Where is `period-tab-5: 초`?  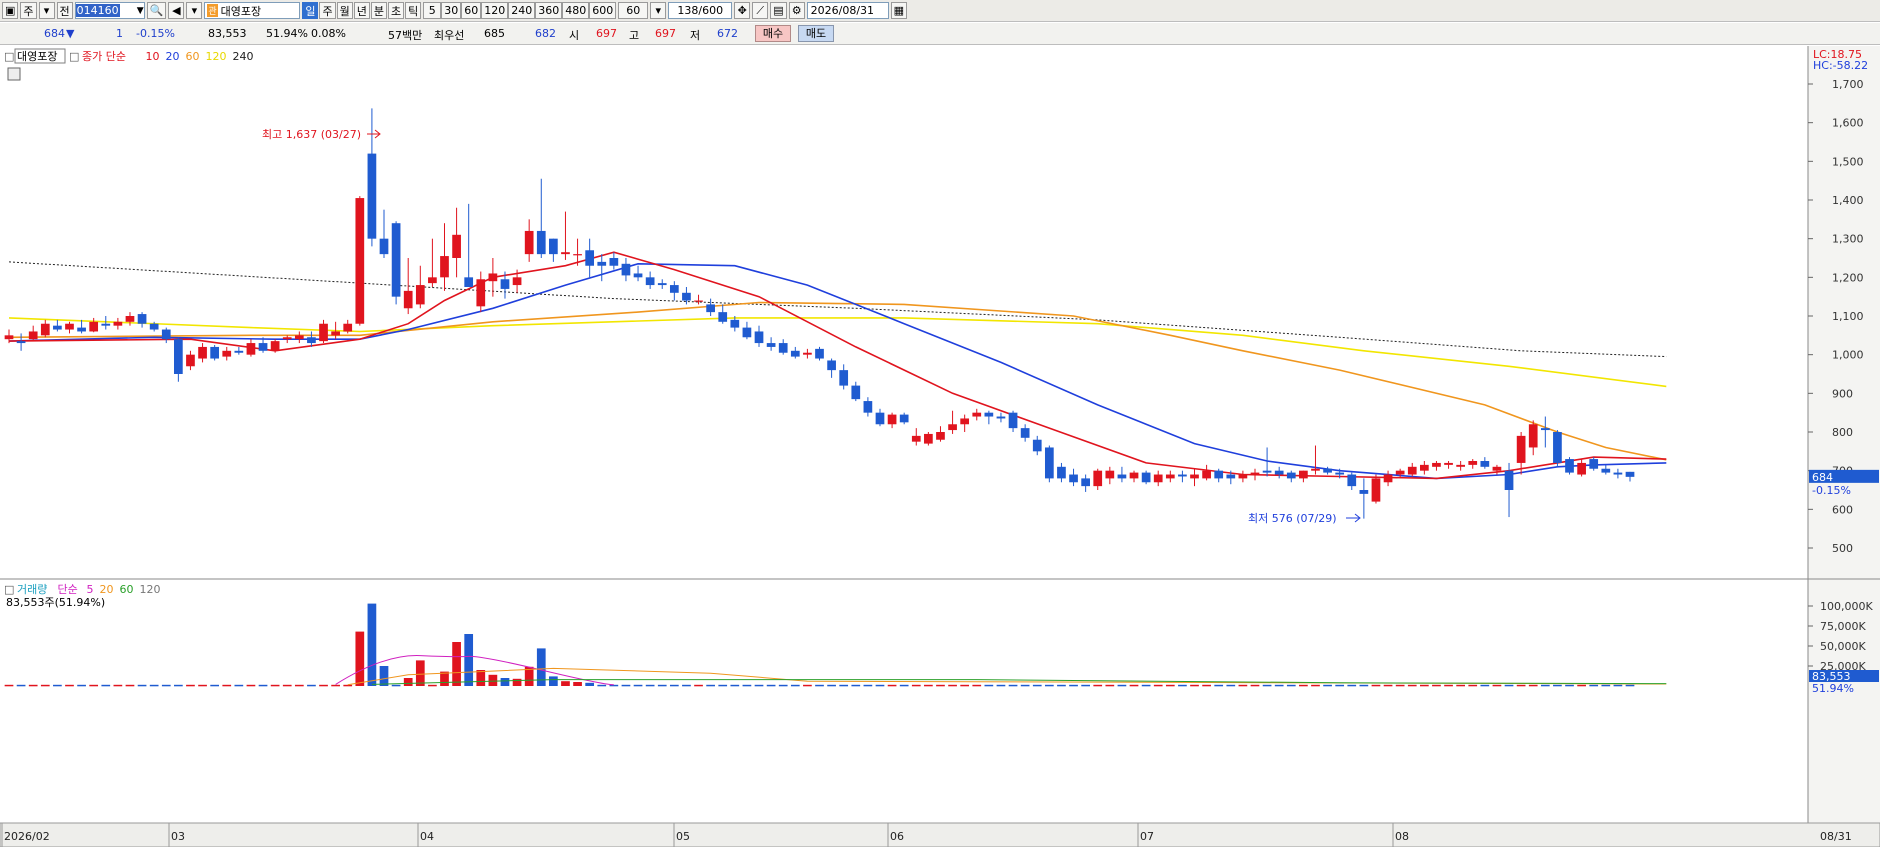
period-tab-5: 초 is located at coordinates (396, 10).